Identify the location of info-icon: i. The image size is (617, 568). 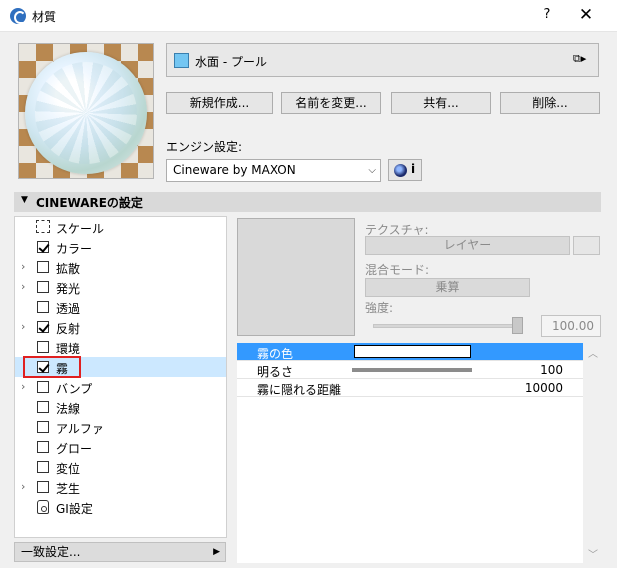
(413, 169).